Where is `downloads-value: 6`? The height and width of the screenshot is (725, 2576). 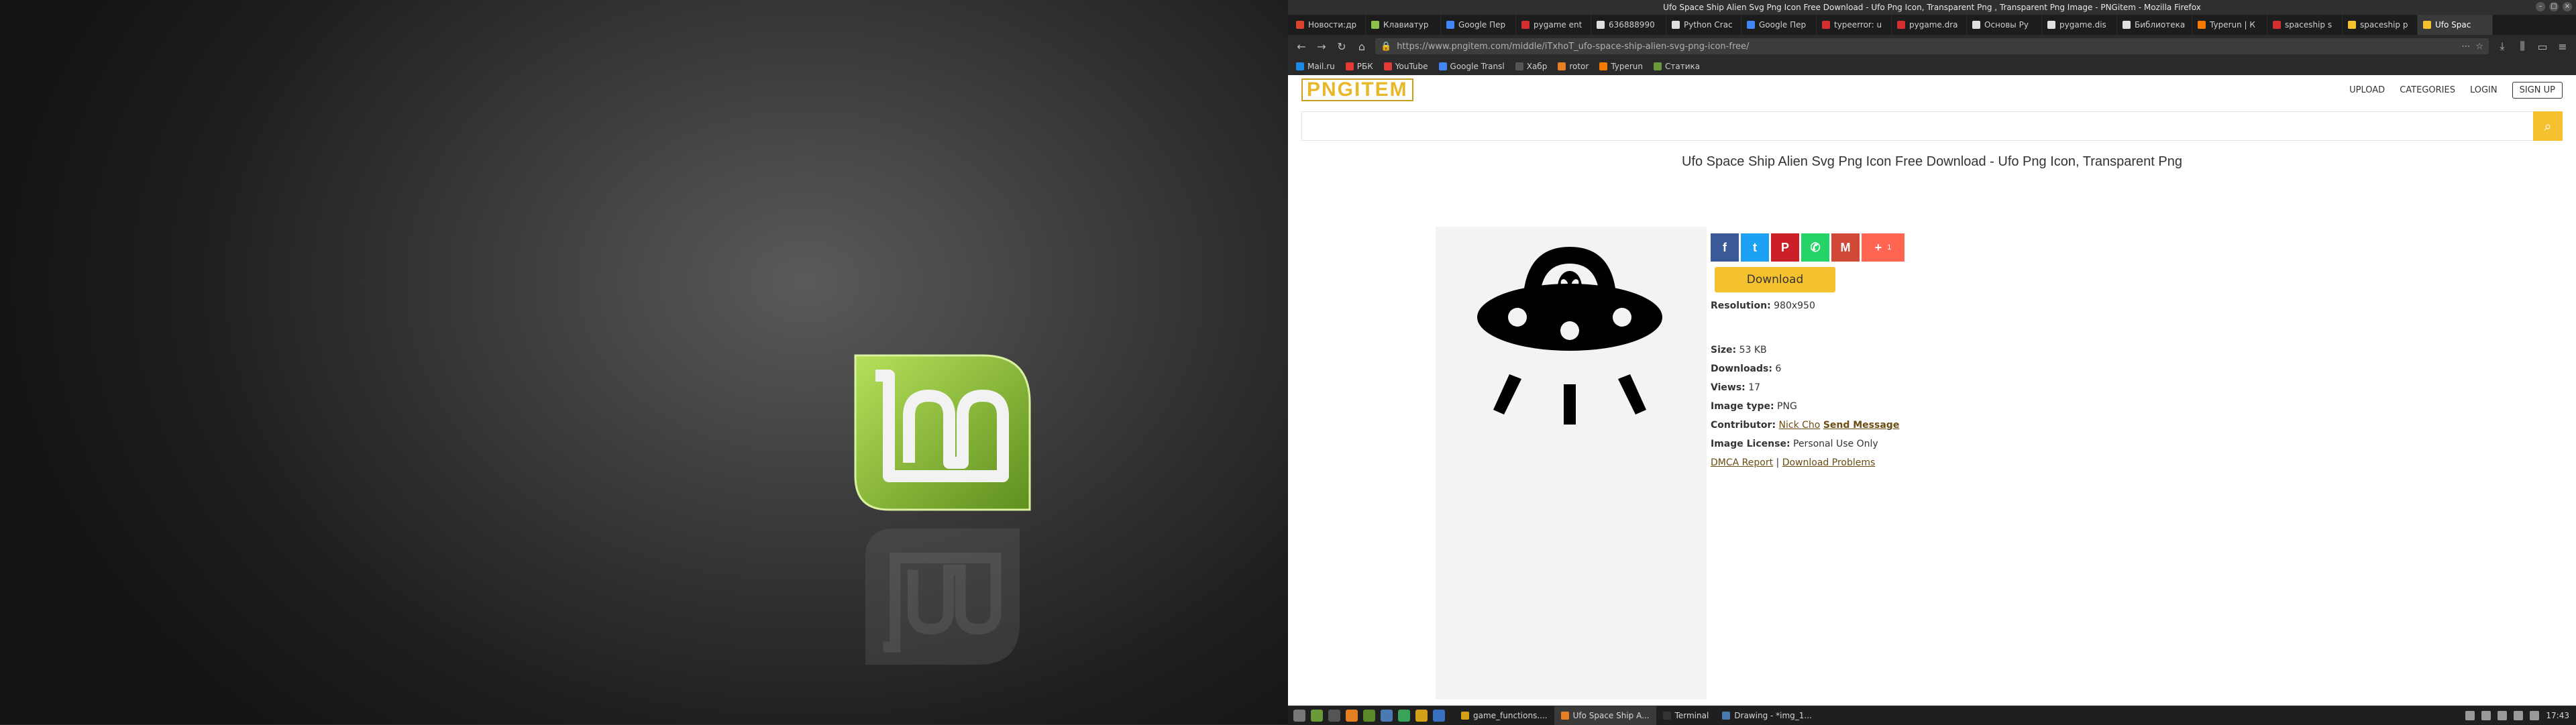
downloads-value: 6 is located at coordinates (1778, 369).